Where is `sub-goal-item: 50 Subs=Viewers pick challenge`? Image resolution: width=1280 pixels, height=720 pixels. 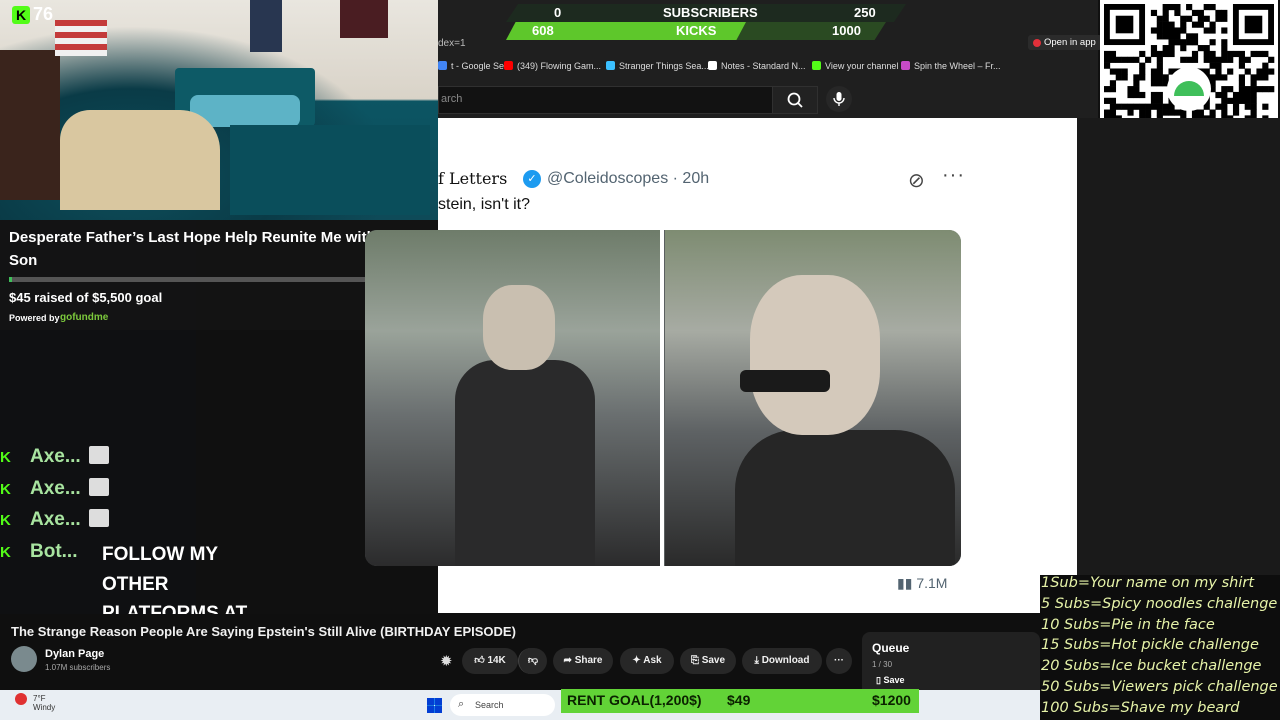 sub-goal-item: 50 Subs=Viewers pick challenge is located at coordinates (1159, 687).